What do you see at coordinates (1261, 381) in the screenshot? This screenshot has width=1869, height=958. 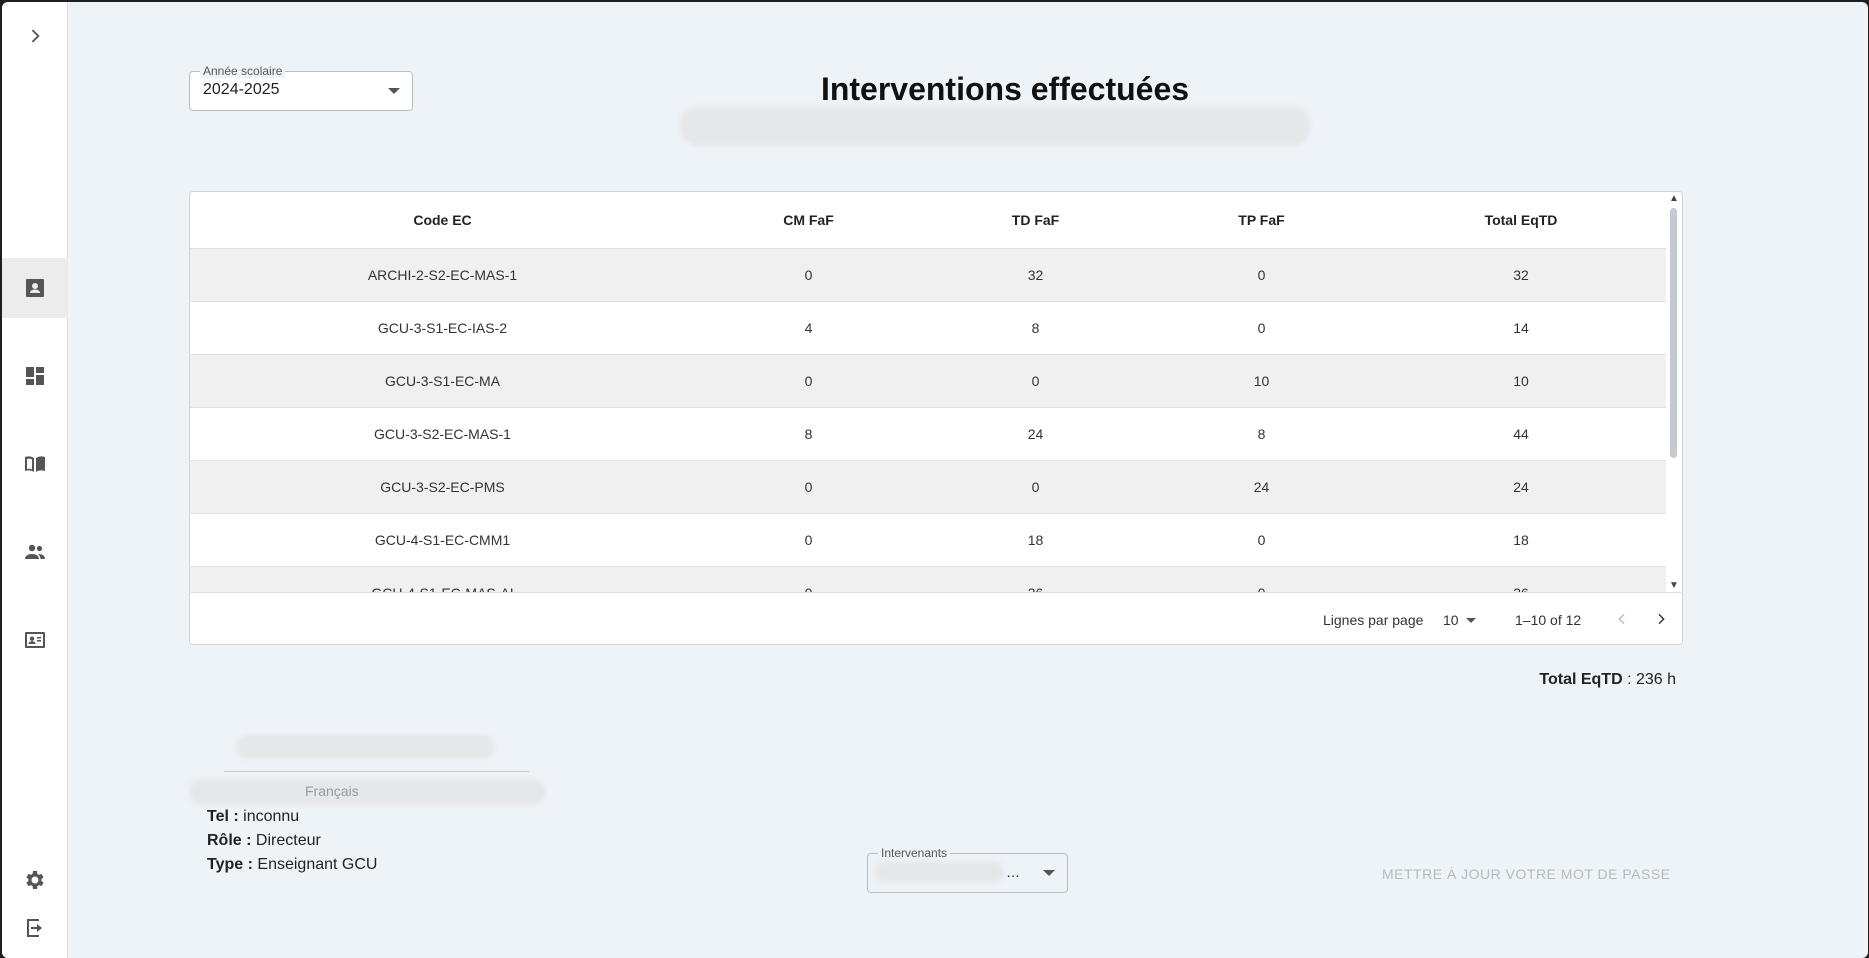 I see `cell-tp-faf: 10` at bounding box center [1261, 381].